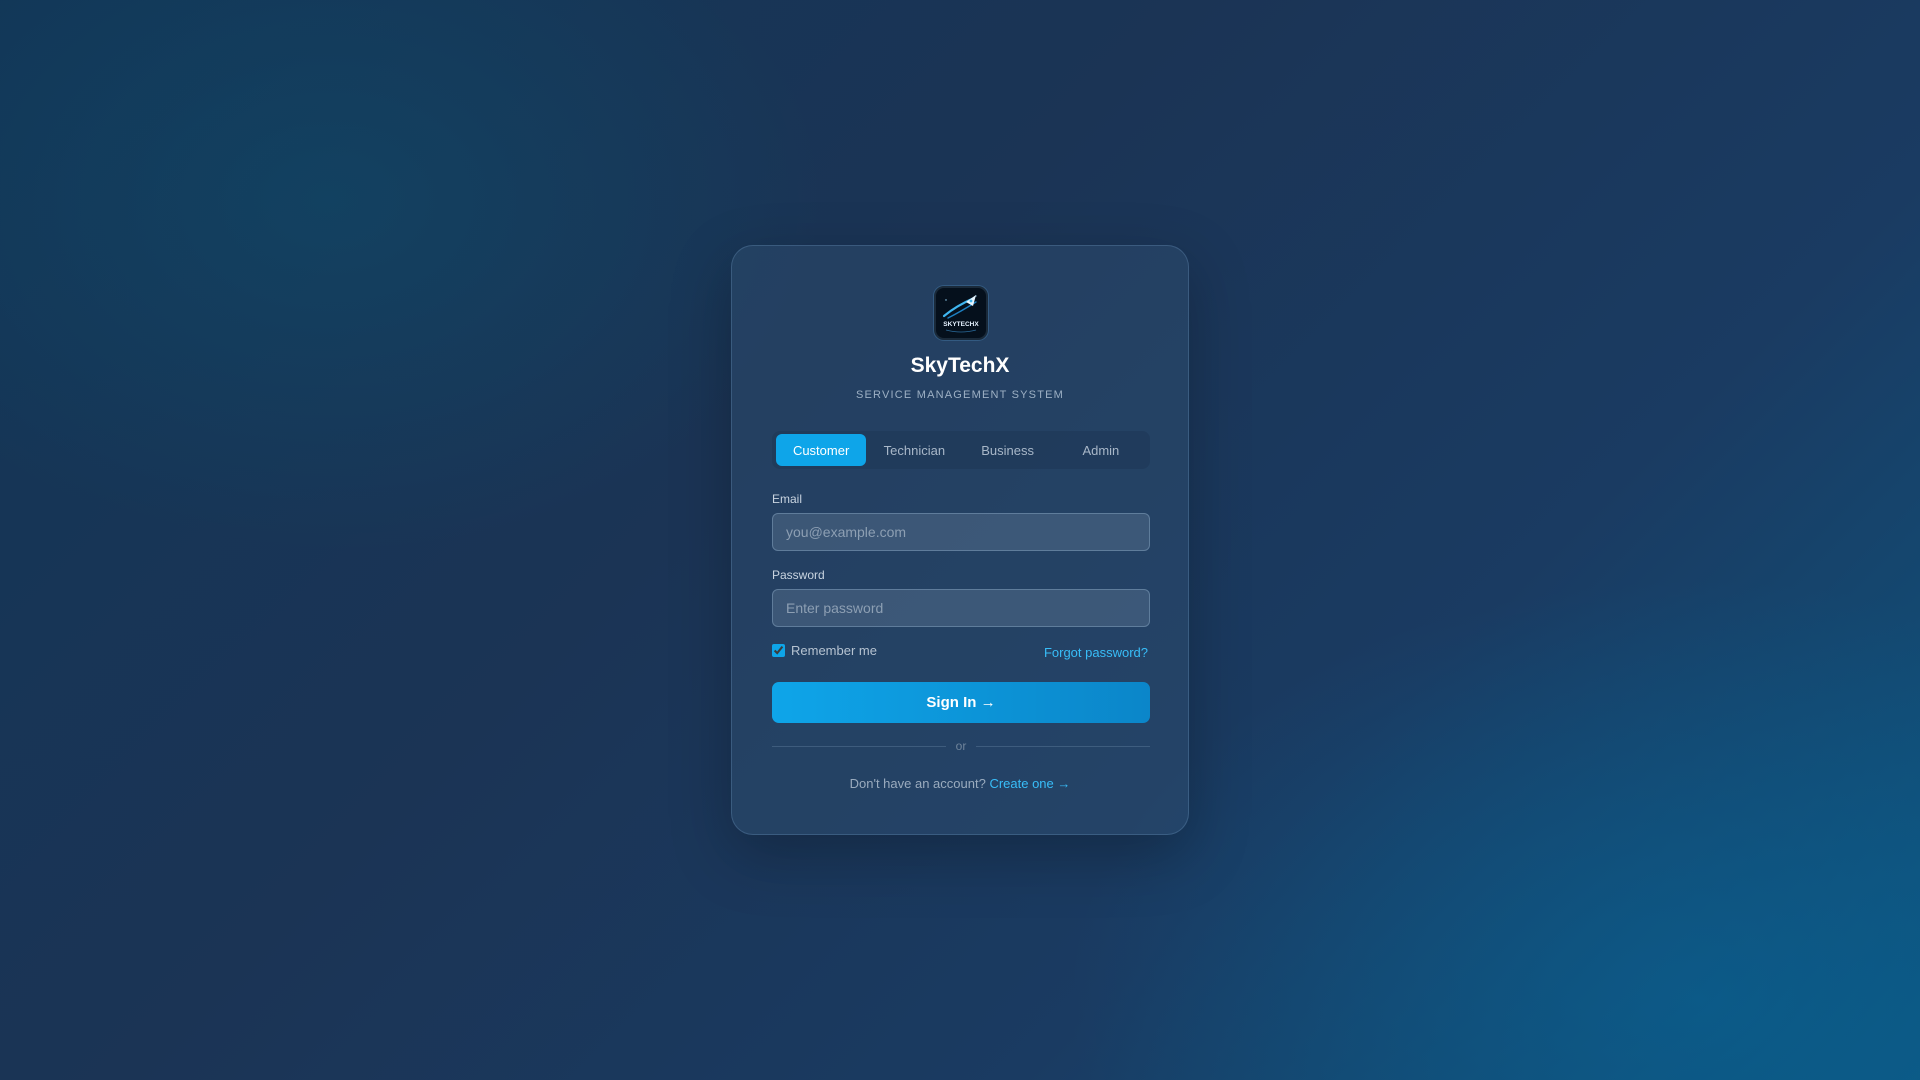 The image size is (1920, 1080). I want to click on logo-wordmark: SKYTECHX, so click(961, 324).